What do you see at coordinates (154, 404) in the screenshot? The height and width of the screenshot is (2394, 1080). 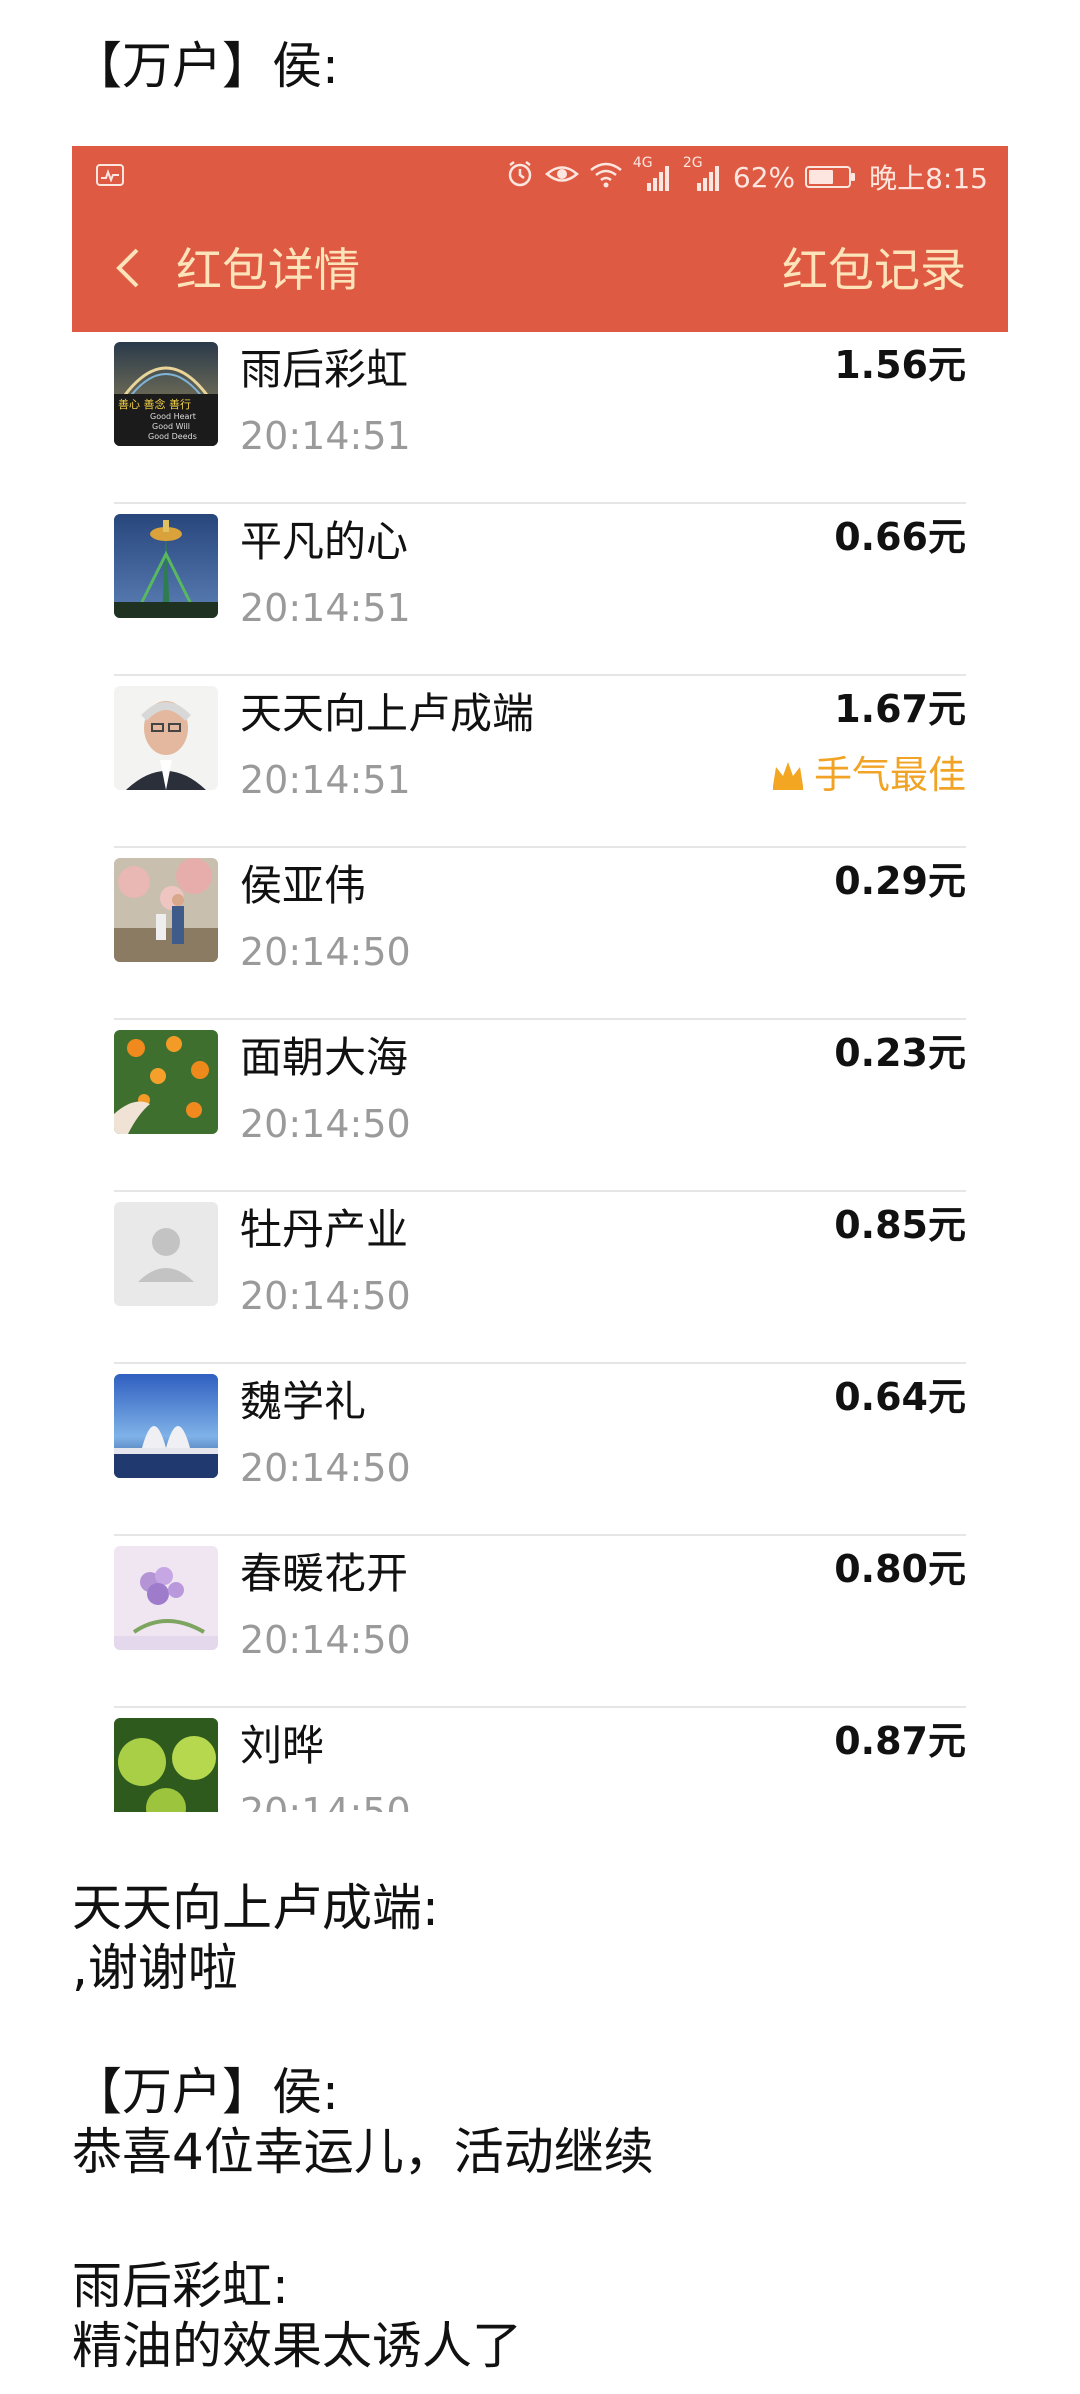 I see `avatar-caption: 善心 善念 善行` at bounding box center [154, 404].